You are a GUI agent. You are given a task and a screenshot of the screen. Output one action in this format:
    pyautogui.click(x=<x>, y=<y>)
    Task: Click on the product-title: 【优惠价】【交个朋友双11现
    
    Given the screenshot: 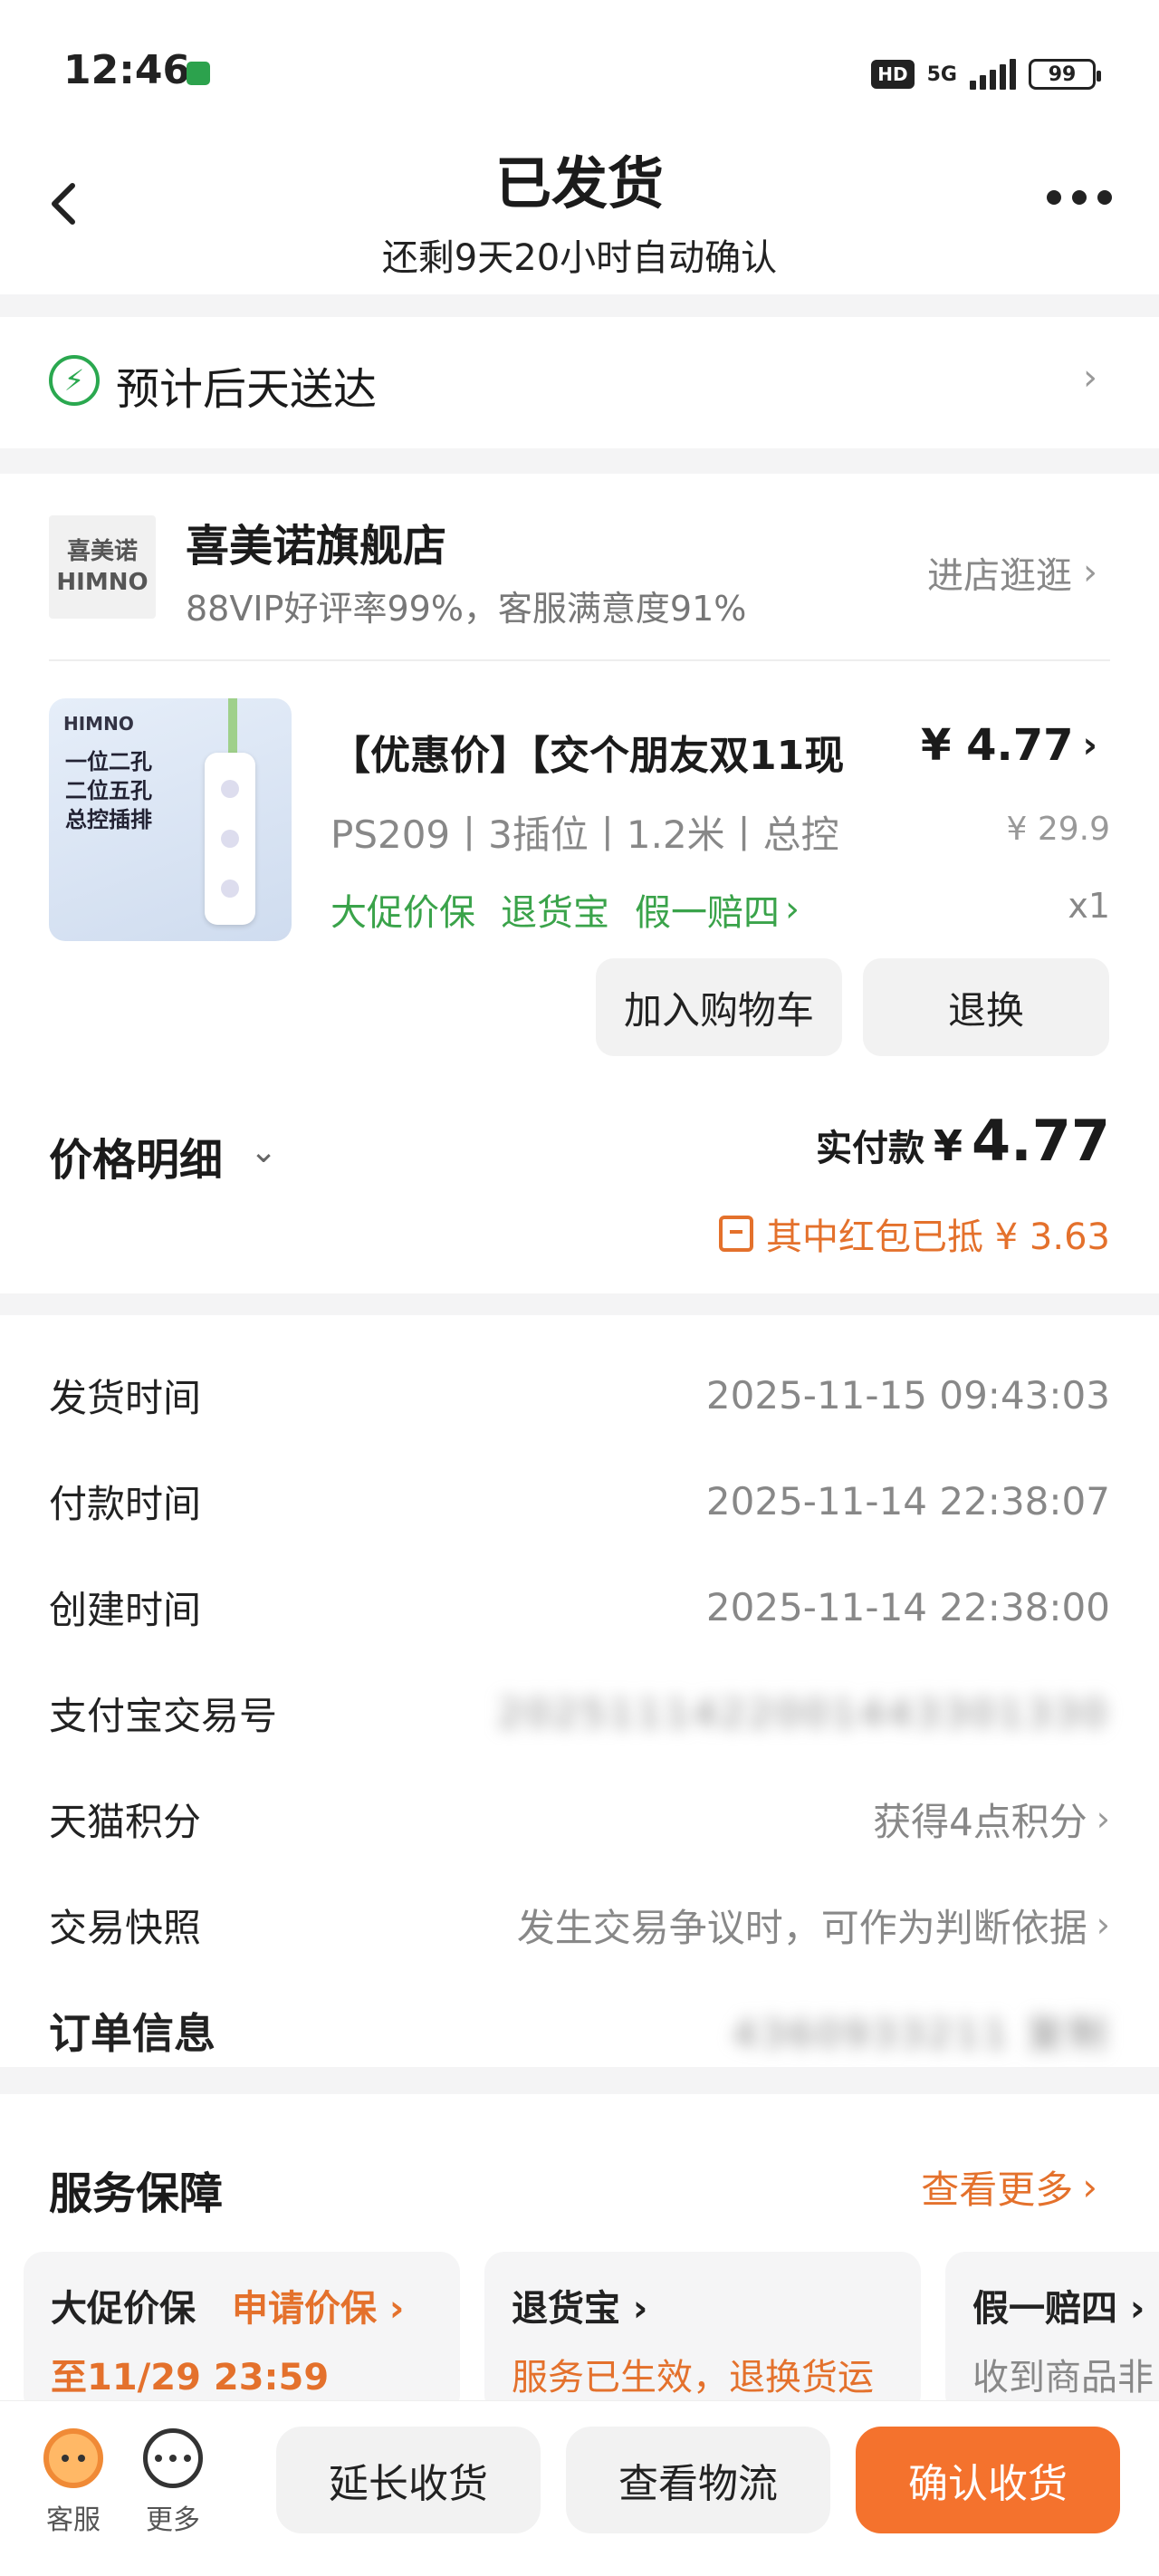 What is the action you would take?
    pyautogui.click(x=611, y=752)
    